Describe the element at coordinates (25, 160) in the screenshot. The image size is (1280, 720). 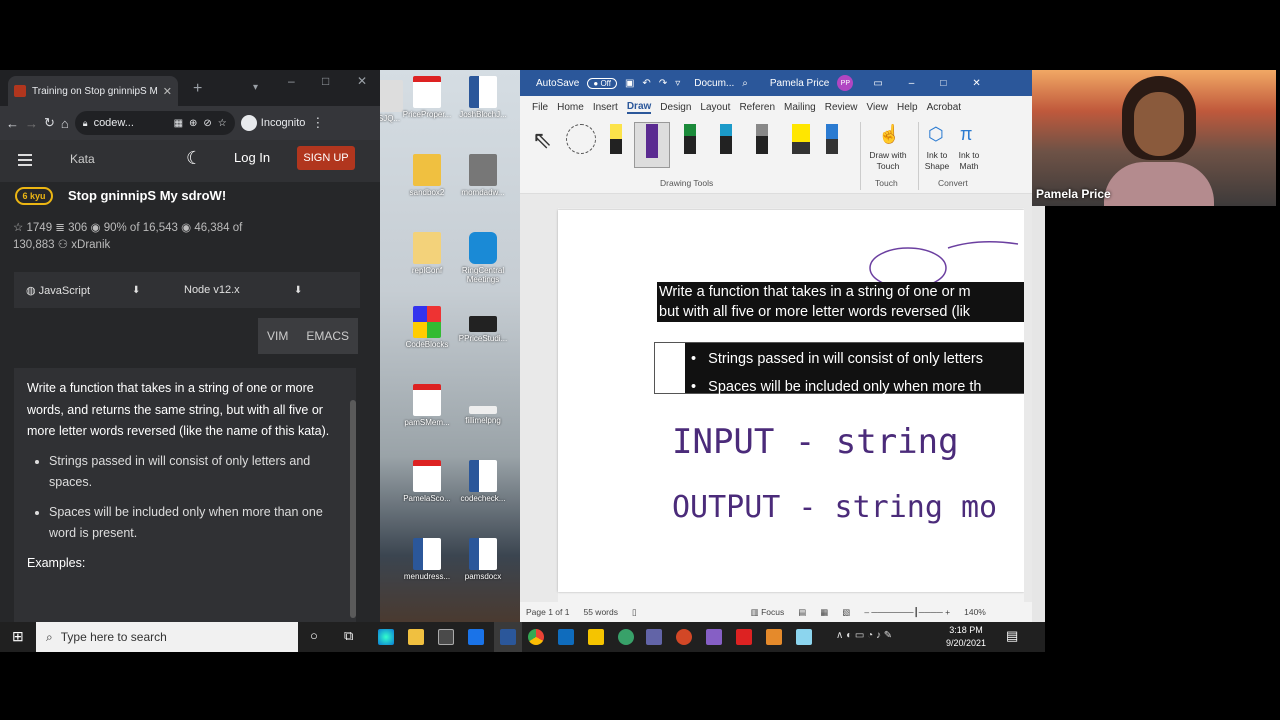
I see `hamburger-menu-icon` at that location.